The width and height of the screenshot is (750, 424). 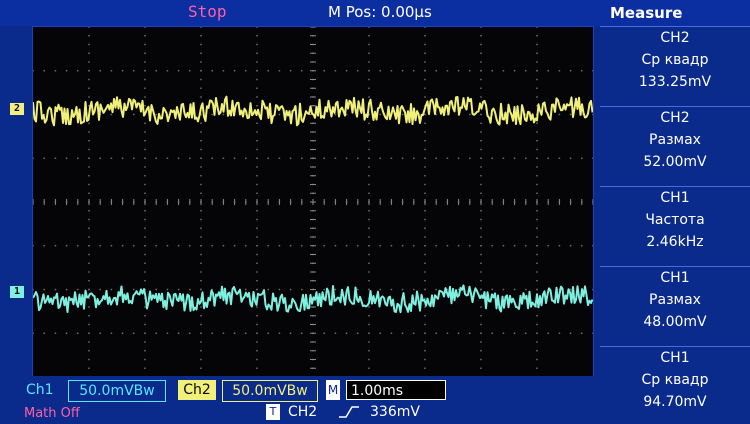 I want to click on ch1-label: Ch1, so click(x=40, y=390).